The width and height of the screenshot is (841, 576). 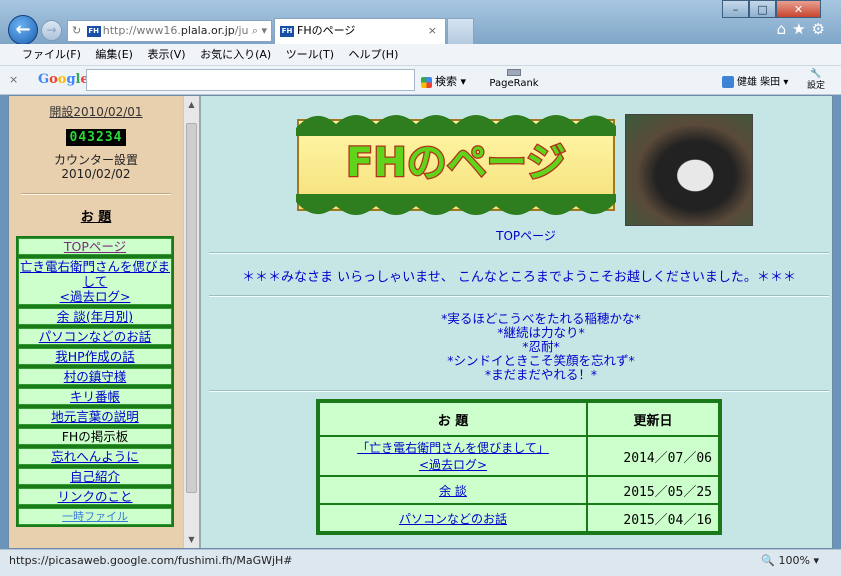 I want to click on account-label: 健雄 柴田, so click(x=759, y=82).